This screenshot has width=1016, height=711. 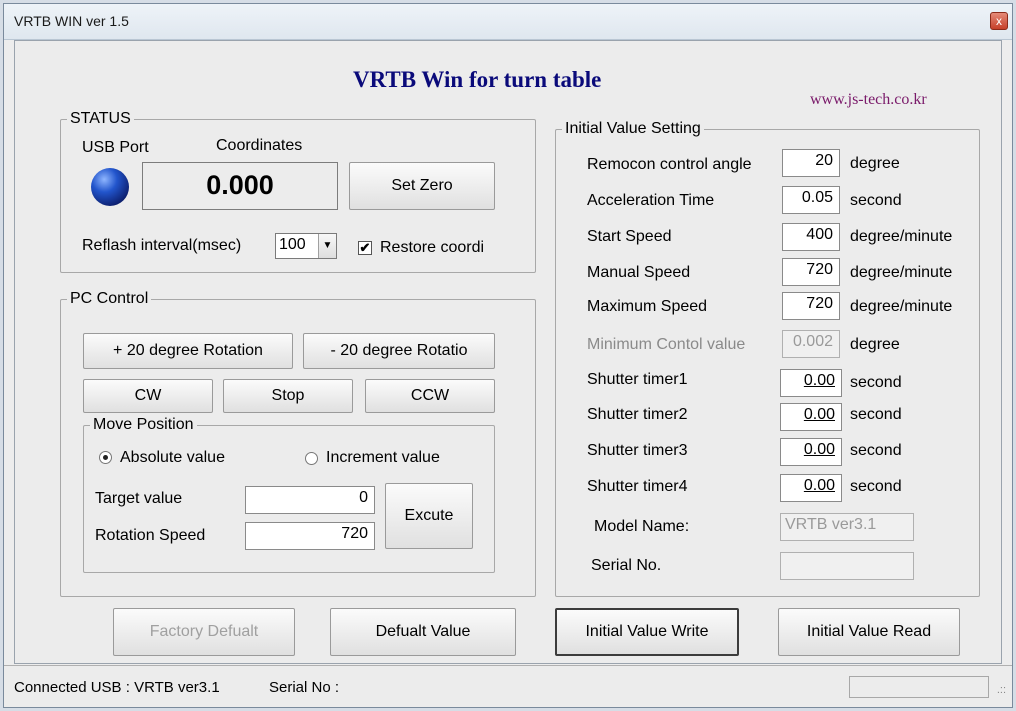 What do you see at coordinates (819, 449) in the screenshot?
I see `shutter-timer3-value: 0.00` at bounding box center [819, 449].